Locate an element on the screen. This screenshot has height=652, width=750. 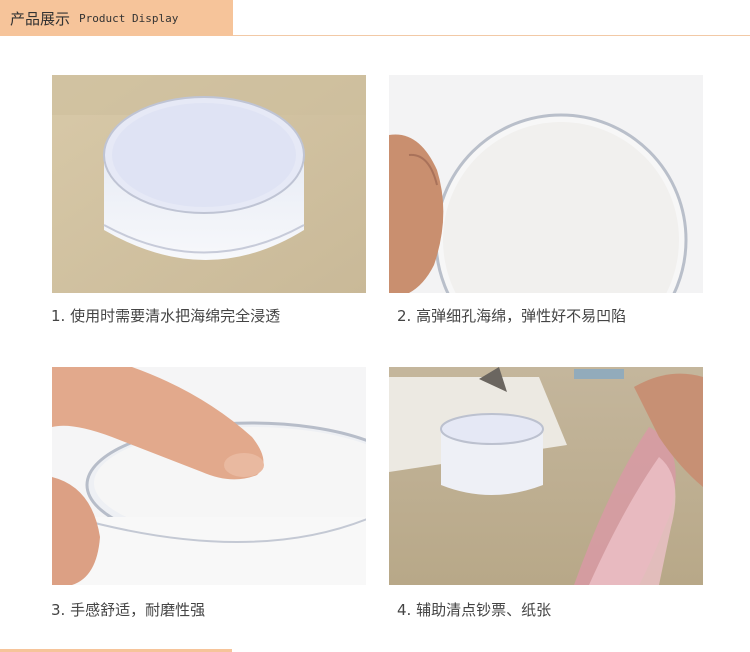
section-header-tab: 产品展示 Product Display is located at coordinates (116, 18).